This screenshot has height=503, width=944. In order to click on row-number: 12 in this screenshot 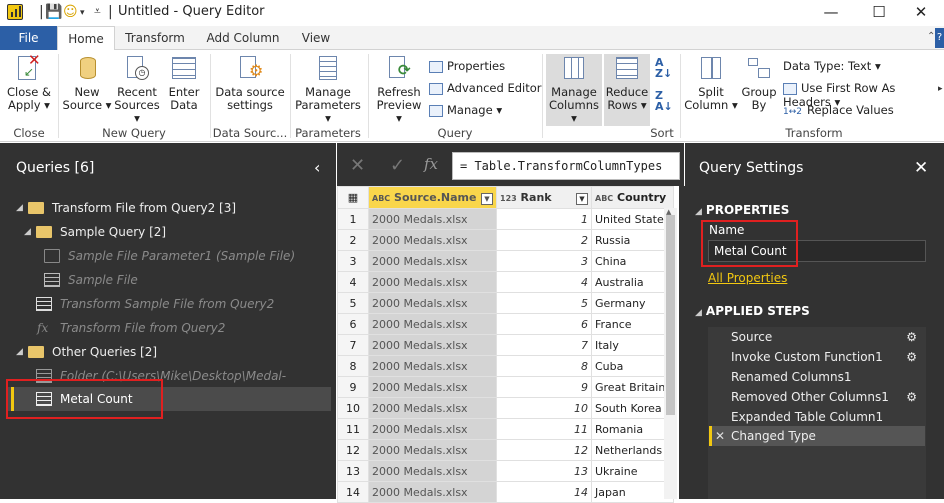, I will do `click(353, 450)`.